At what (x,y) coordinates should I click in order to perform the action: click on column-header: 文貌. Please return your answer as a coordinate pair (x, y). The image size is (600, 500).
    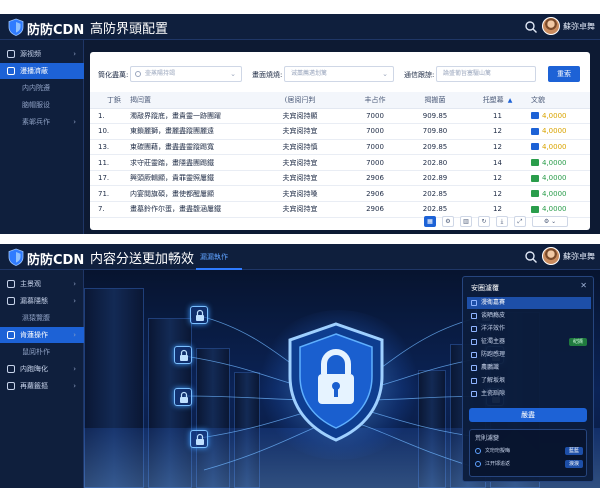
    Looking at the image, I should click on (557, 100).